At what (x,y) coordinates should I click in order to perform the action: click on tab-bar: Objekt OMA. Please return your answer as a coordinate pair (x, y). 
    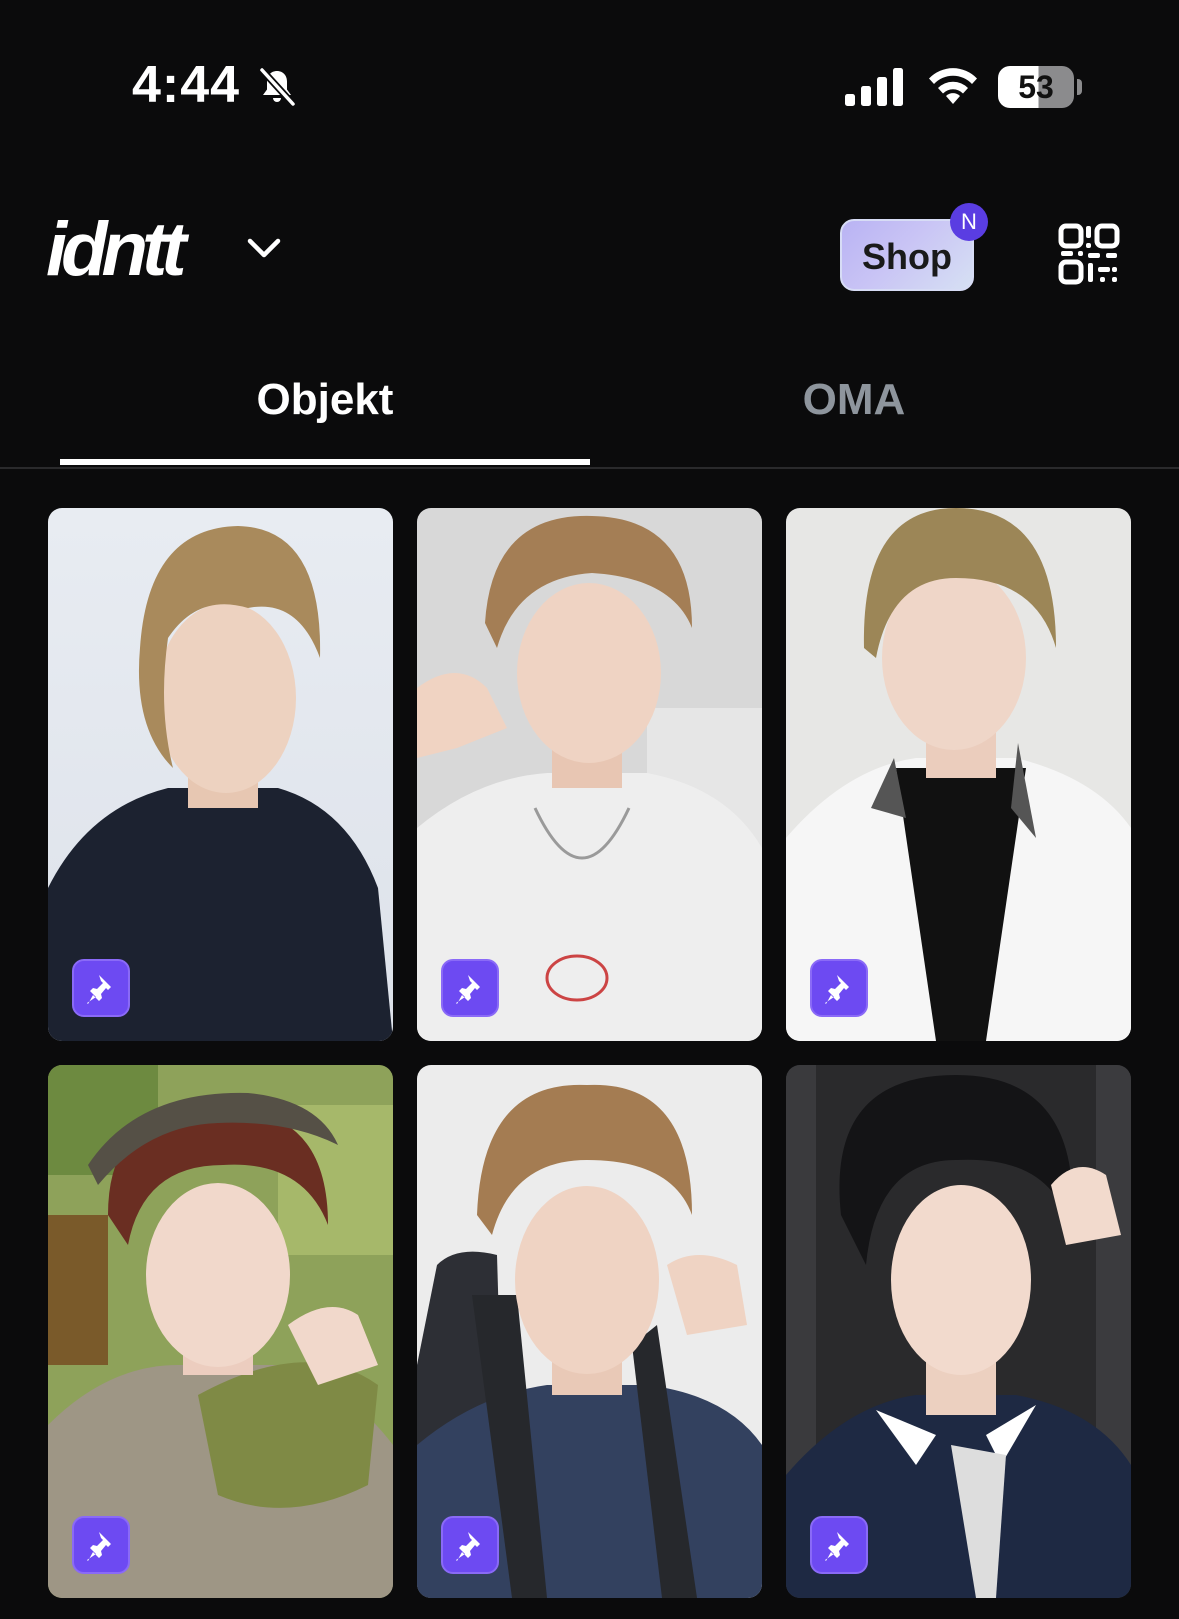
    Looking at the image, I should click on (589, 412).